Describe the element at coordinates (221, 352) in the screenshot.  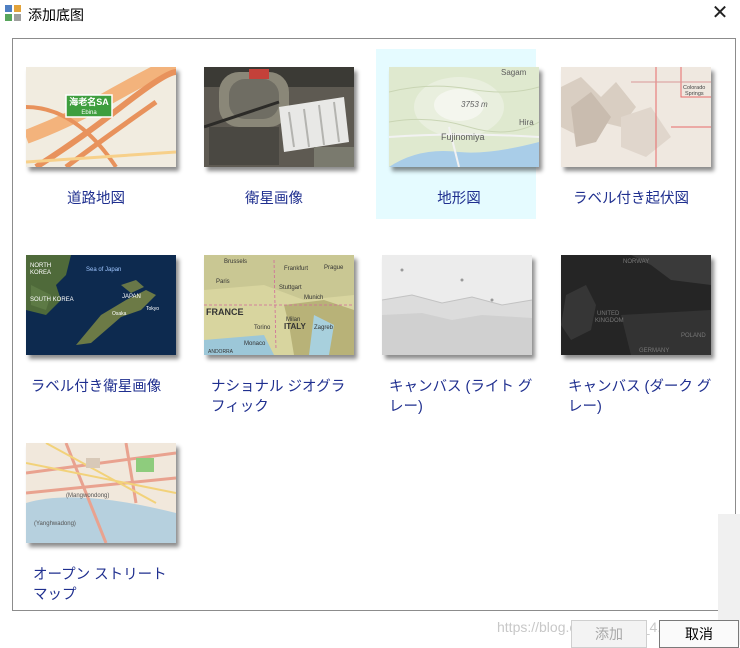
I see `svg-text: ANDORRA` at that location.